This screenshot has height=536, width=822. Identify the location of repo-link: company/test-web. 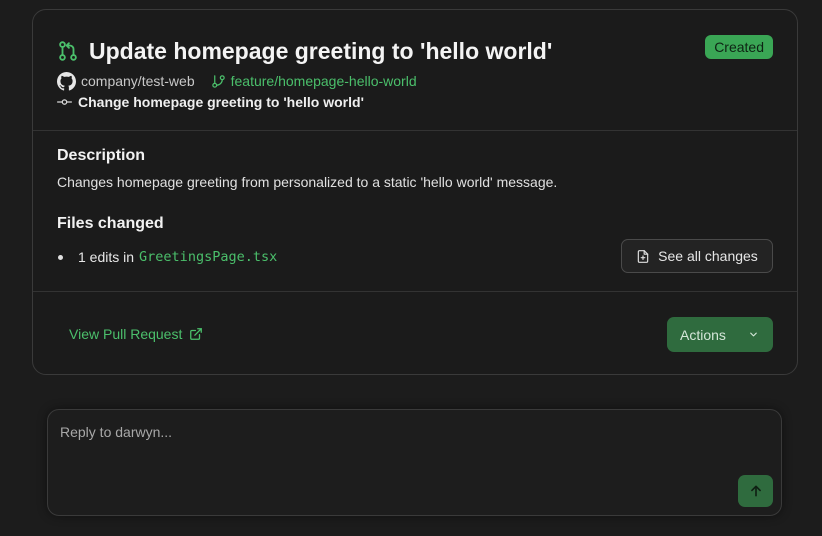
(126, 81).